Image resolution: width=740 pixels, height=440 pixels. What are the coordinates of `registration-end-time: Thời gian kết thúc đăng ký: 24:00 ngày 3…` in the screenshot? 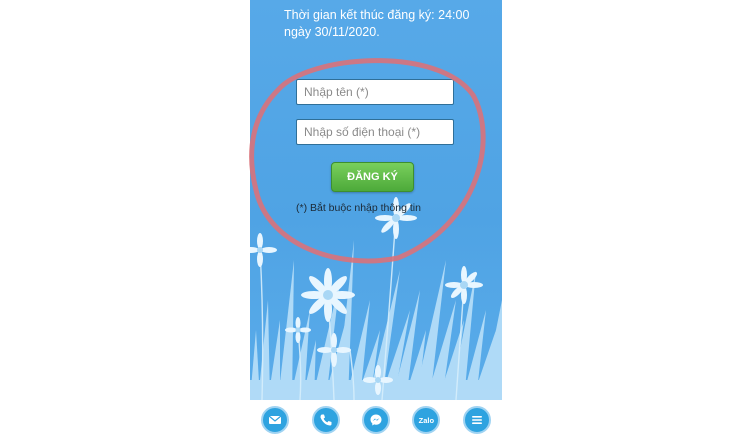 It's located at (377, 23).